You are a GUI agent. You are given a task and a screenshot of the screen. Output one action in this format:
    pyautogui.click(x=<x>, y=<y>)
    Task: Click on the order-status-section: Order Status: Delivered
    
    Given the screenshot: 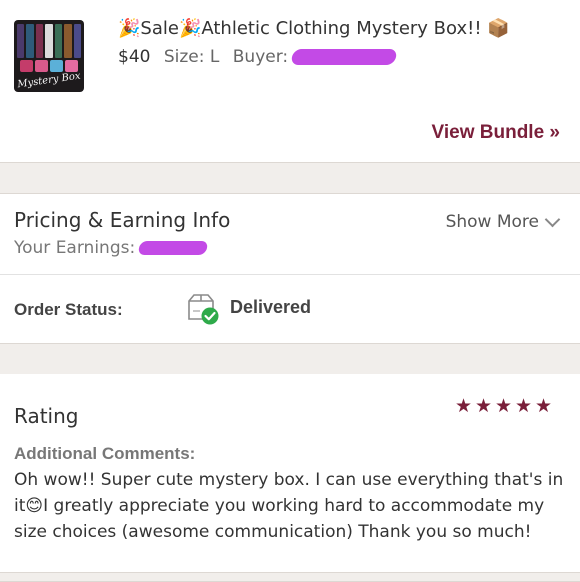 What is the action you would take?
    pyautogui.click(x=290, y=309)
    